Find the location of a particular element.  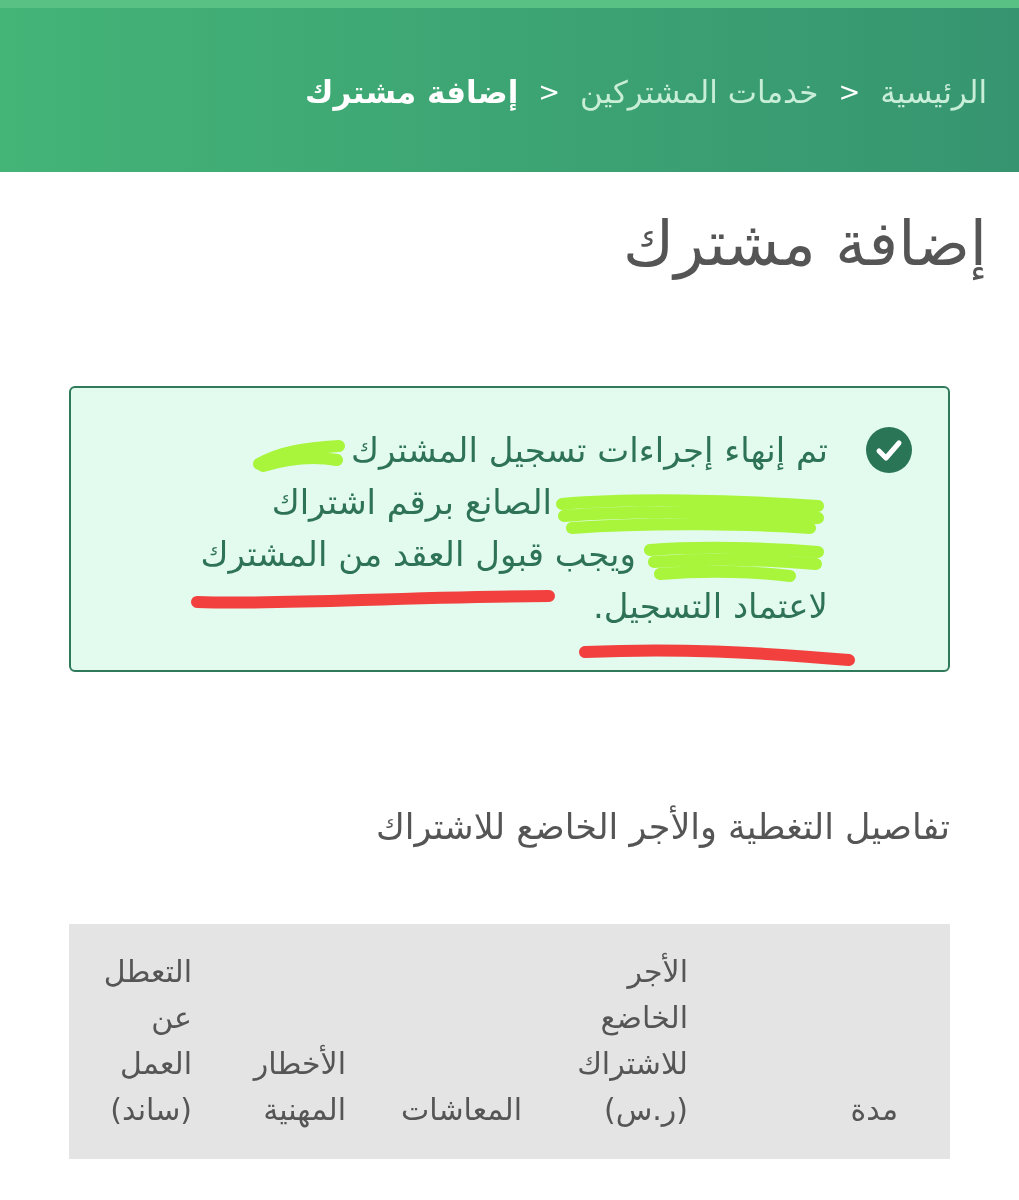

message-line: تم إنهاء إجراءات تسجيل المشترك is located at coordinates (589, 450).